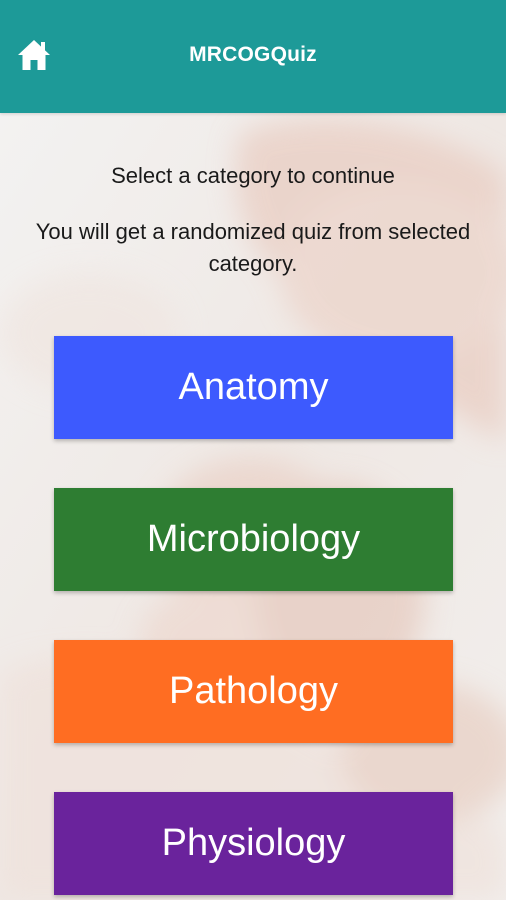 Image resolution: width=506 pixels, height=900 pixels. What do you see at coordinates (253, 175) in the screenshot?
I see `instruction-text: Select a category to continue` at bounding box center [253, 175].